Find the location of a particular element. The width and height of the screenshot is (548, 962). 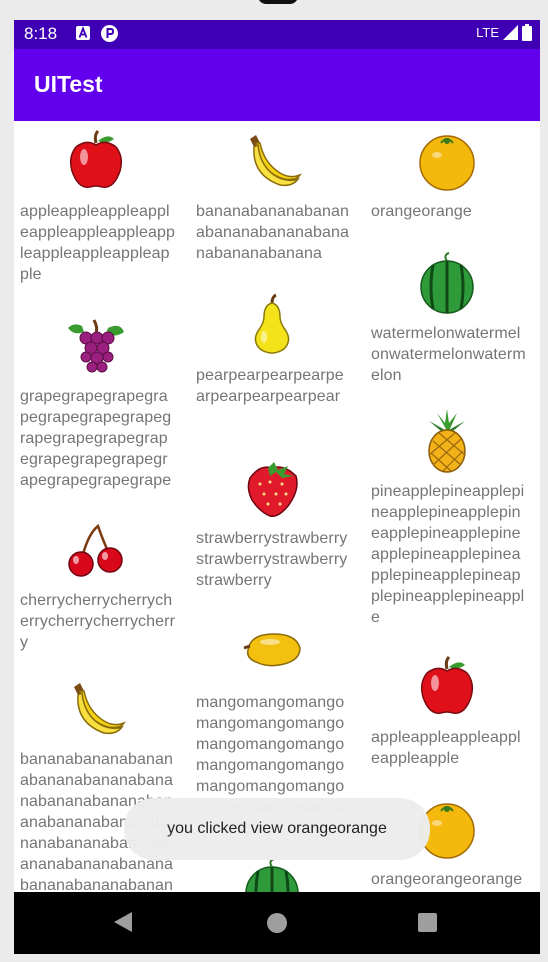

home-icon is located at coordinates (277, 923).